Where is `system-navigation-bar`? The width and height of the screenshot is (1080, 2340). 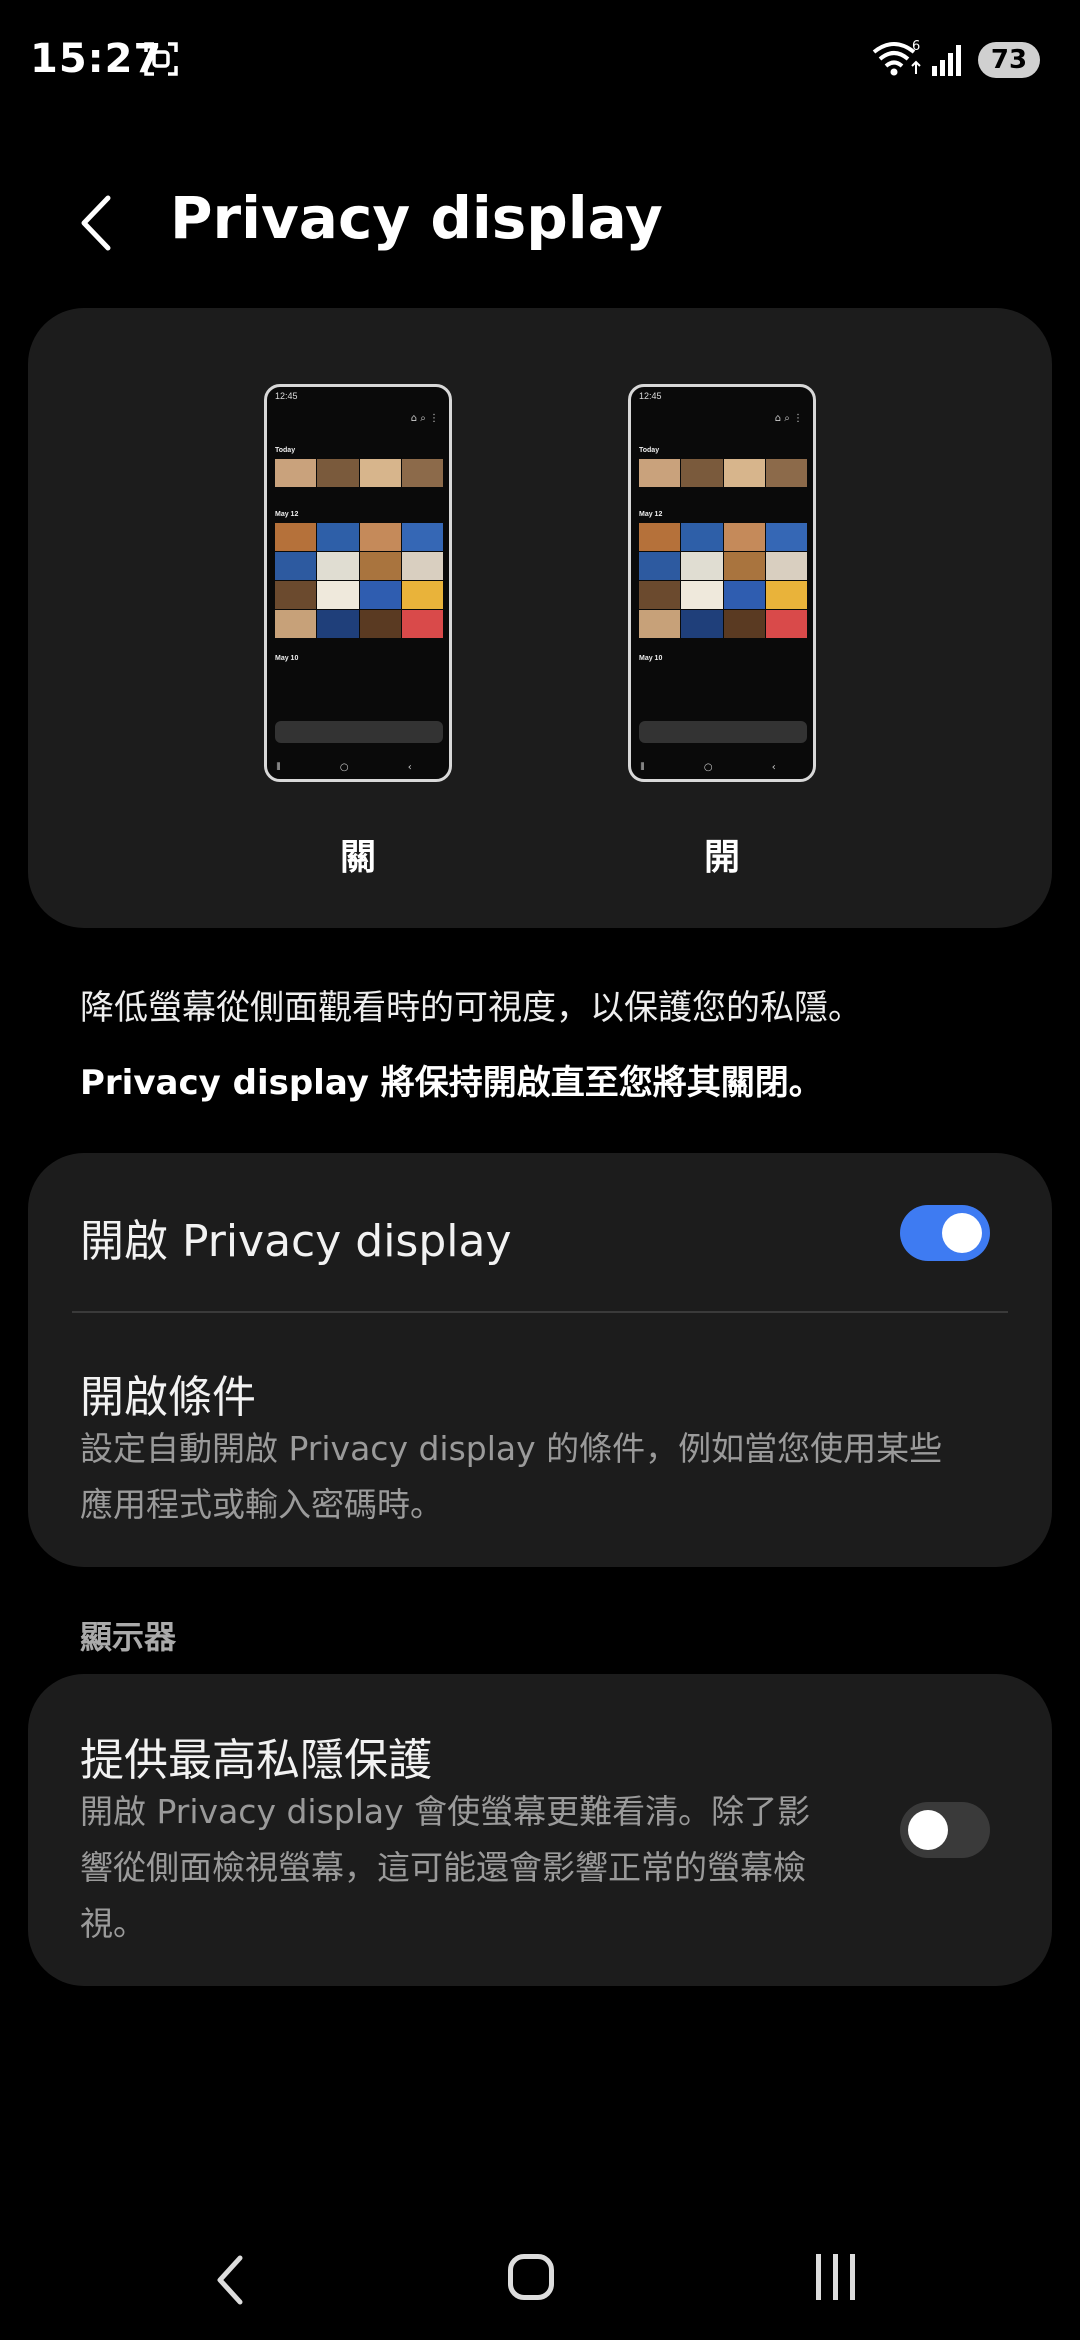 system-navigation-bar is located at coordinates (540, 2275).